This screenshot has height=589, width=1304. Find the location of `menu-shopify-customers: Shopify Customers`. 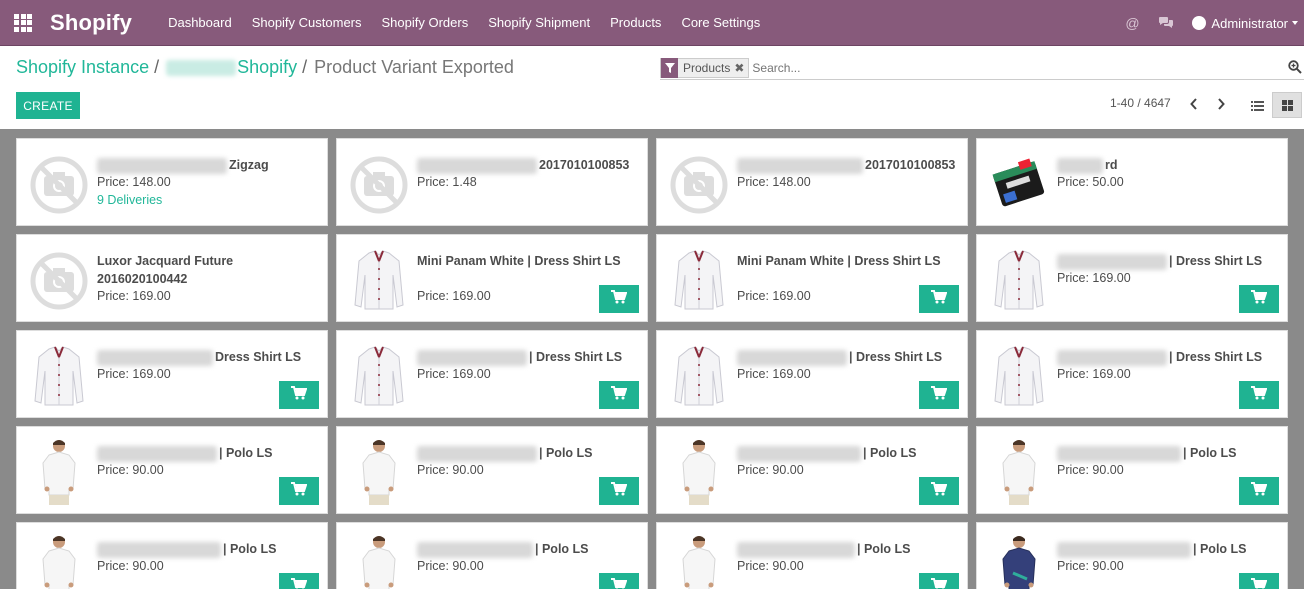

menu-shopify-customers: Shopify Customers is located at coordinates (307, 22).